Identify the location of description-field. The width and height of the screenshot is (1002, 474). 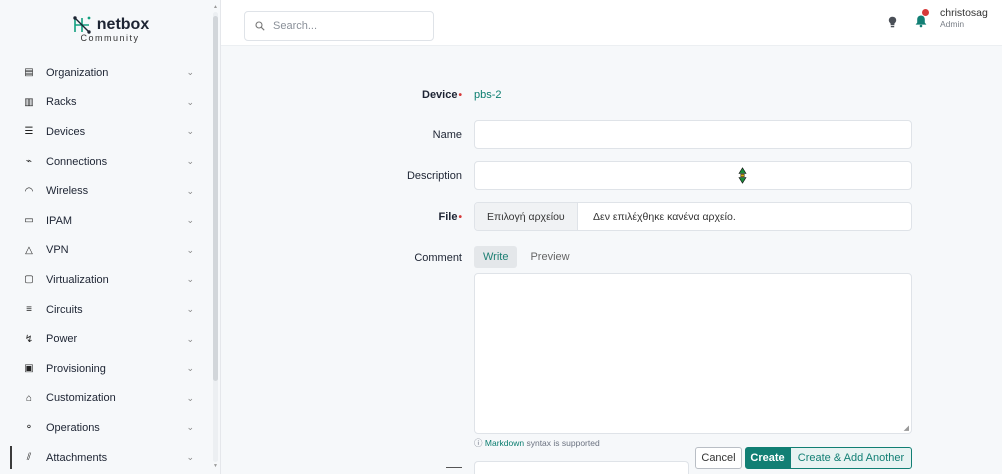
(693, 175).